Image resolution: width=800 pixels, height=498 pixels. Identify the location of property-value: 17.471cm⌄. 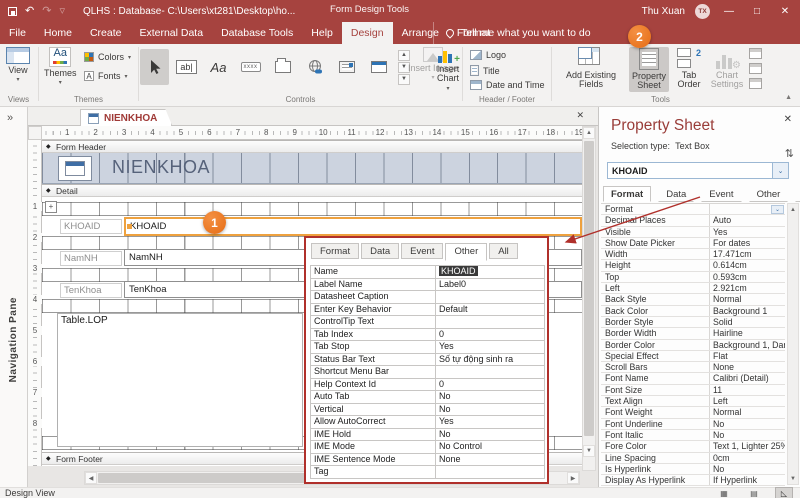
(747, 254).